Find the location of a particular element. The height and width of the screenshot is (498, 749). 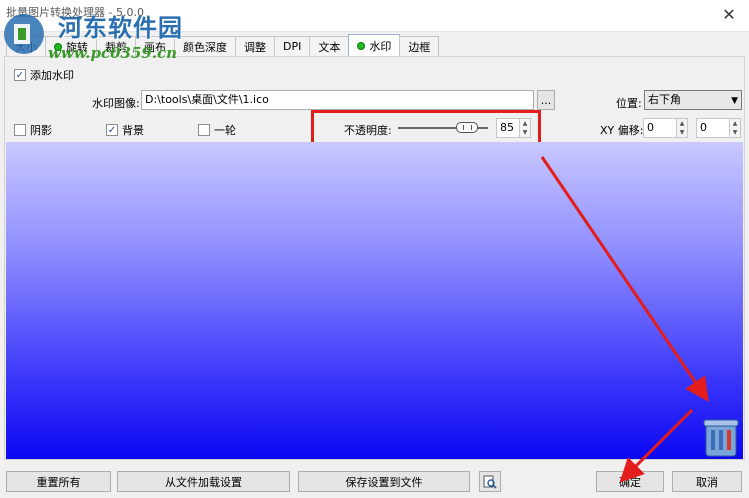

site-name-watermark: 河东软件园 is located at coordinates (120, 27).